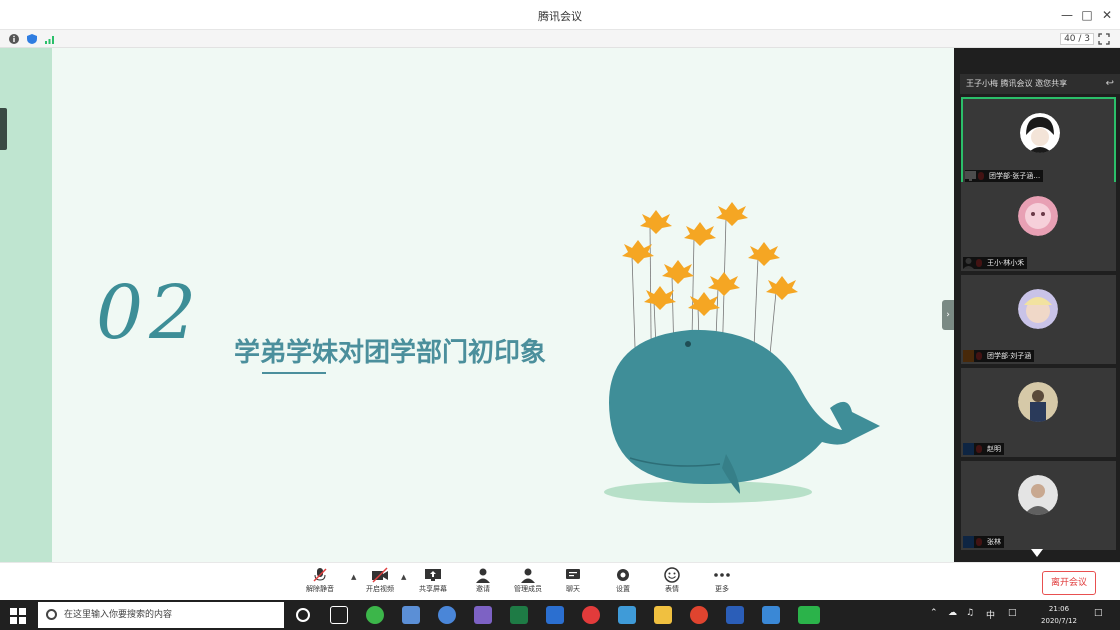  Describe the element at coordinates (995, 263) in the screenshot. I see `participant-name: 王小·林小禾` at that location.